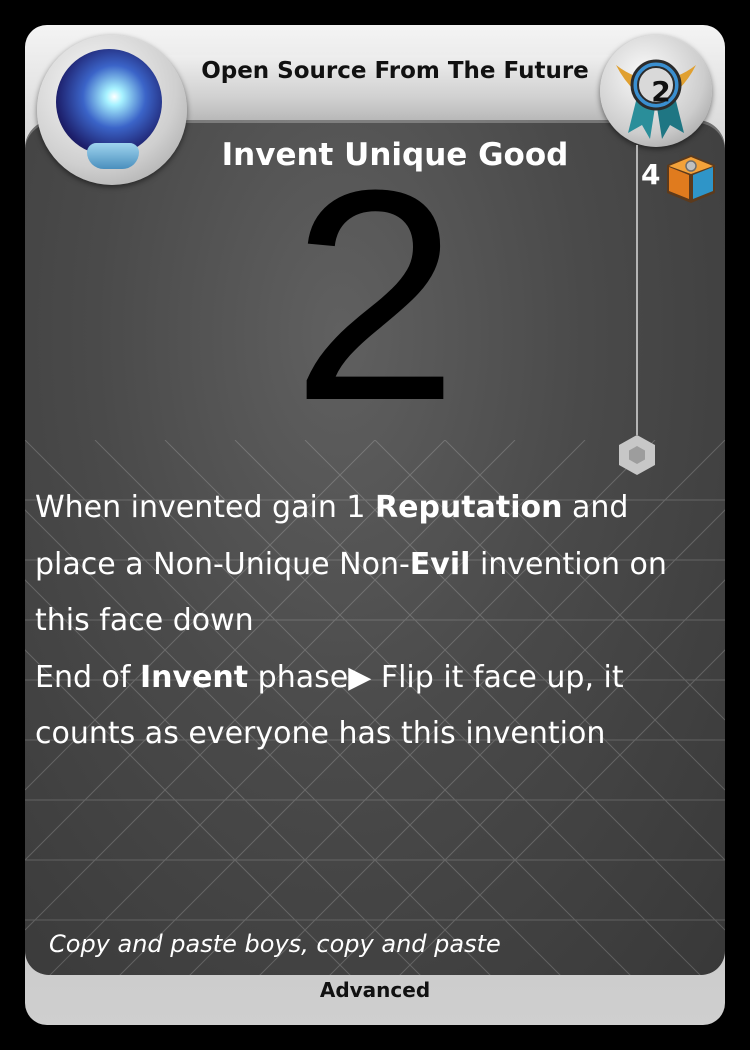 The width and height of the screenshot is (750, 1050). I want to click on flavor-text: Copy and paste boys, copy and paste, so click(275, 944).